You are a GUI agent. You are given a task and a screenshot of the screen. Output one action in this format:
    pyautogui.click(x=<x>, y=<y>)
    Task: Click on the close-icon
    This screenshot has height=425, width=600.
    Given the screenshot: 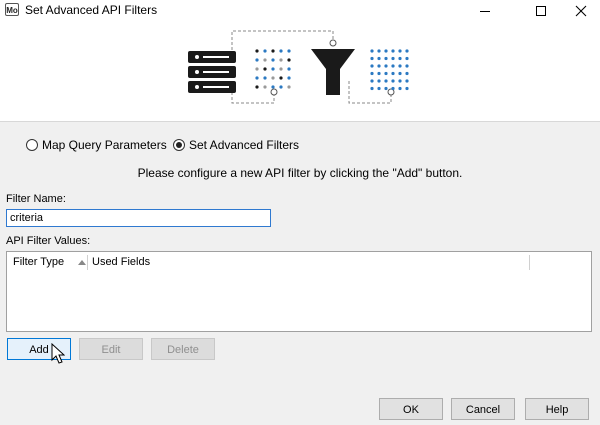 What is the action you would take?
    pyautogui.click(x=581, y=10)
    